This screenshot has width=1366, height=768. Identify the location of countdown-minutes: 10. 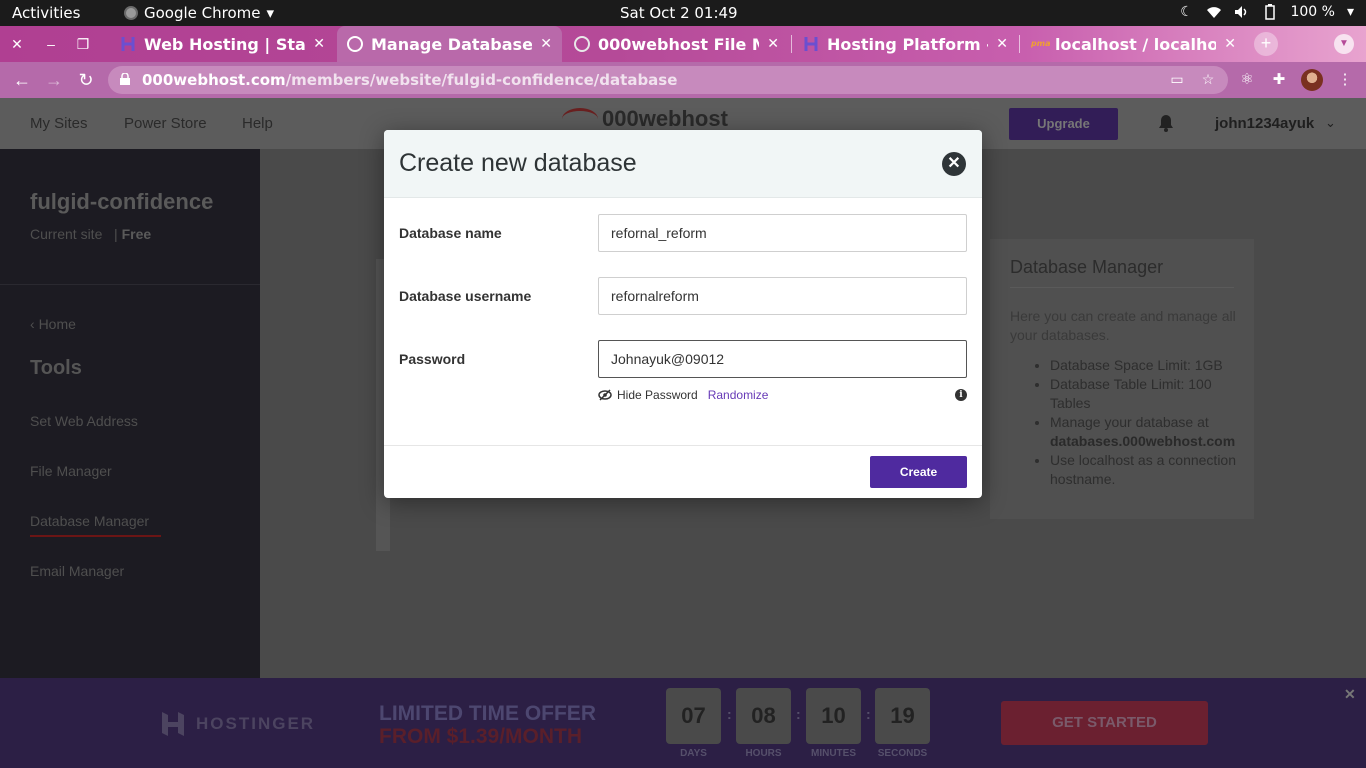
(833, 716).